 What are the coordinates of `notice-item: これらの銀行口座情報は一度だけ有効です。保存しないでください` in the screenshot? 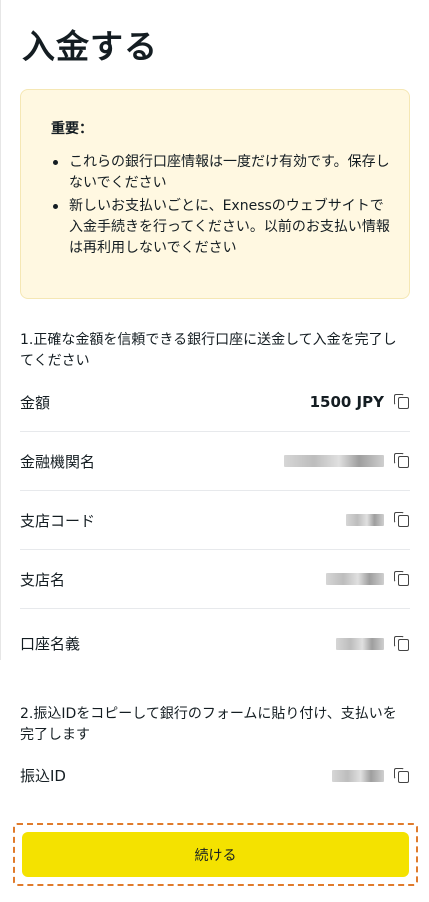 It's located at (221, 173).